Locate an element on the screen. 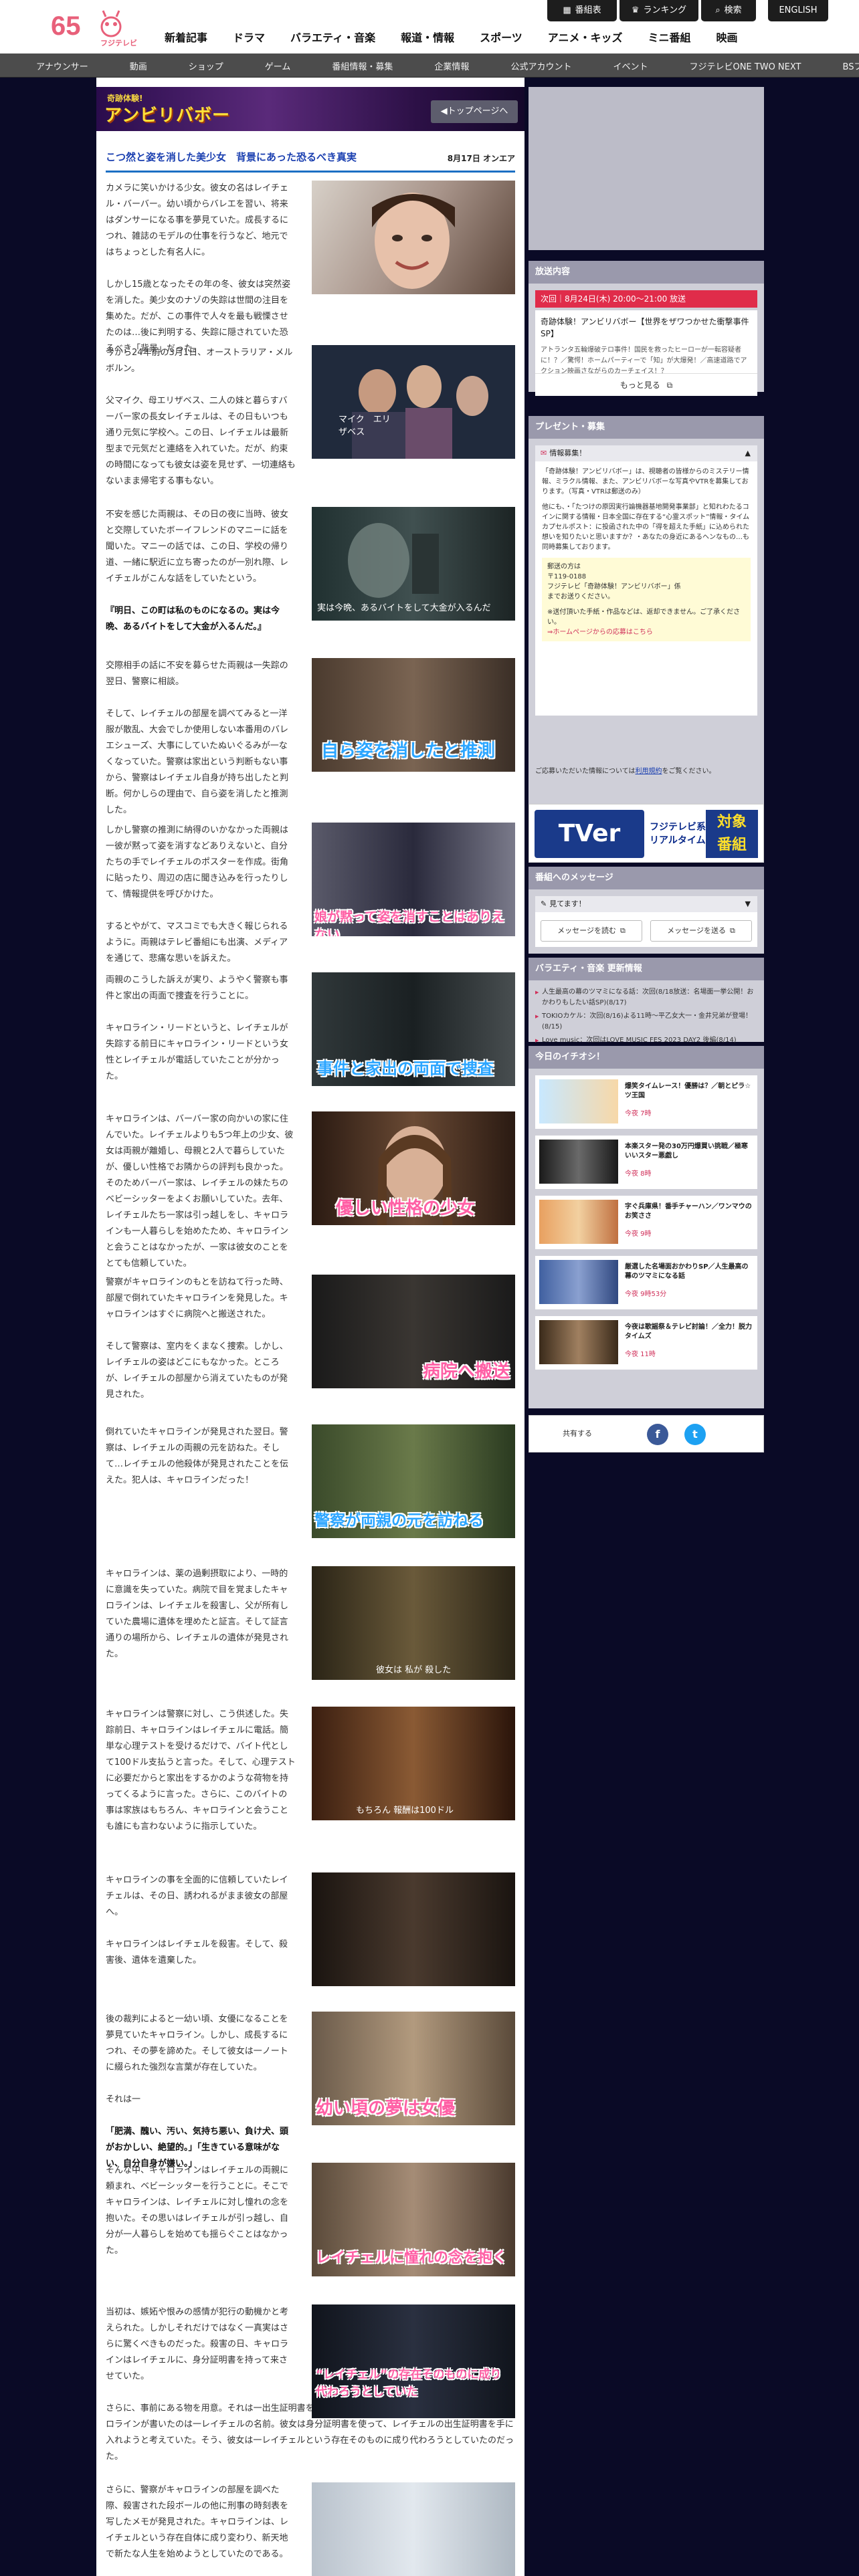 This screenshot has width=859, height=2576. program-logo: アンビリバボー is located at coordinates (167, 114).